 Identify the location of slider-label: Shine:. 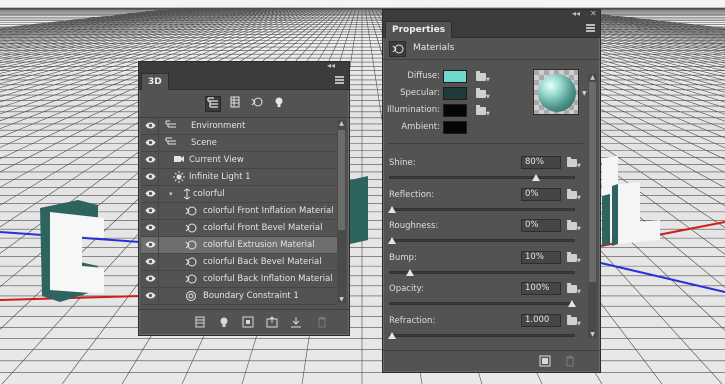
(402, 163).